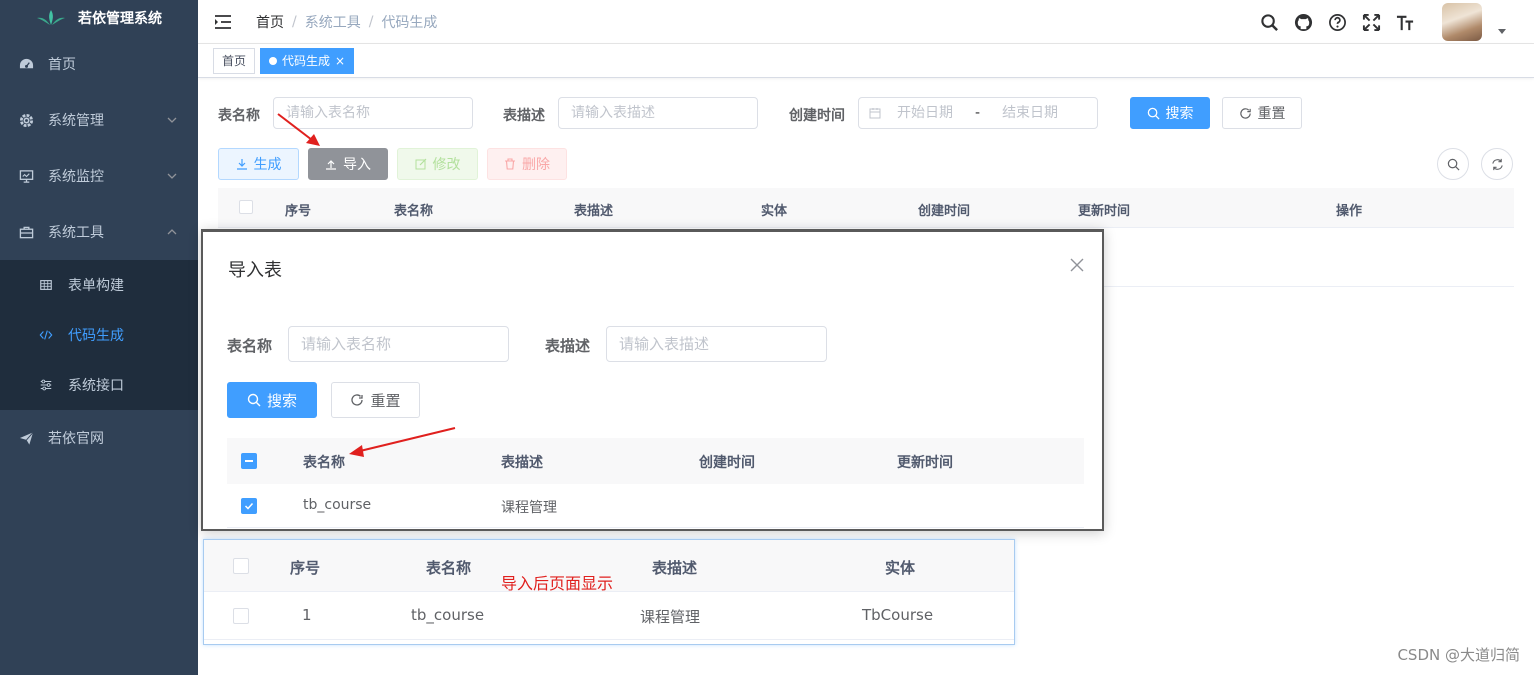 The height and width of the screenshot is (675, 1534). What do you see at coordinates (26, 176) in the screenshot?
I see `monitor-icon` at bounding box center [26, 176].